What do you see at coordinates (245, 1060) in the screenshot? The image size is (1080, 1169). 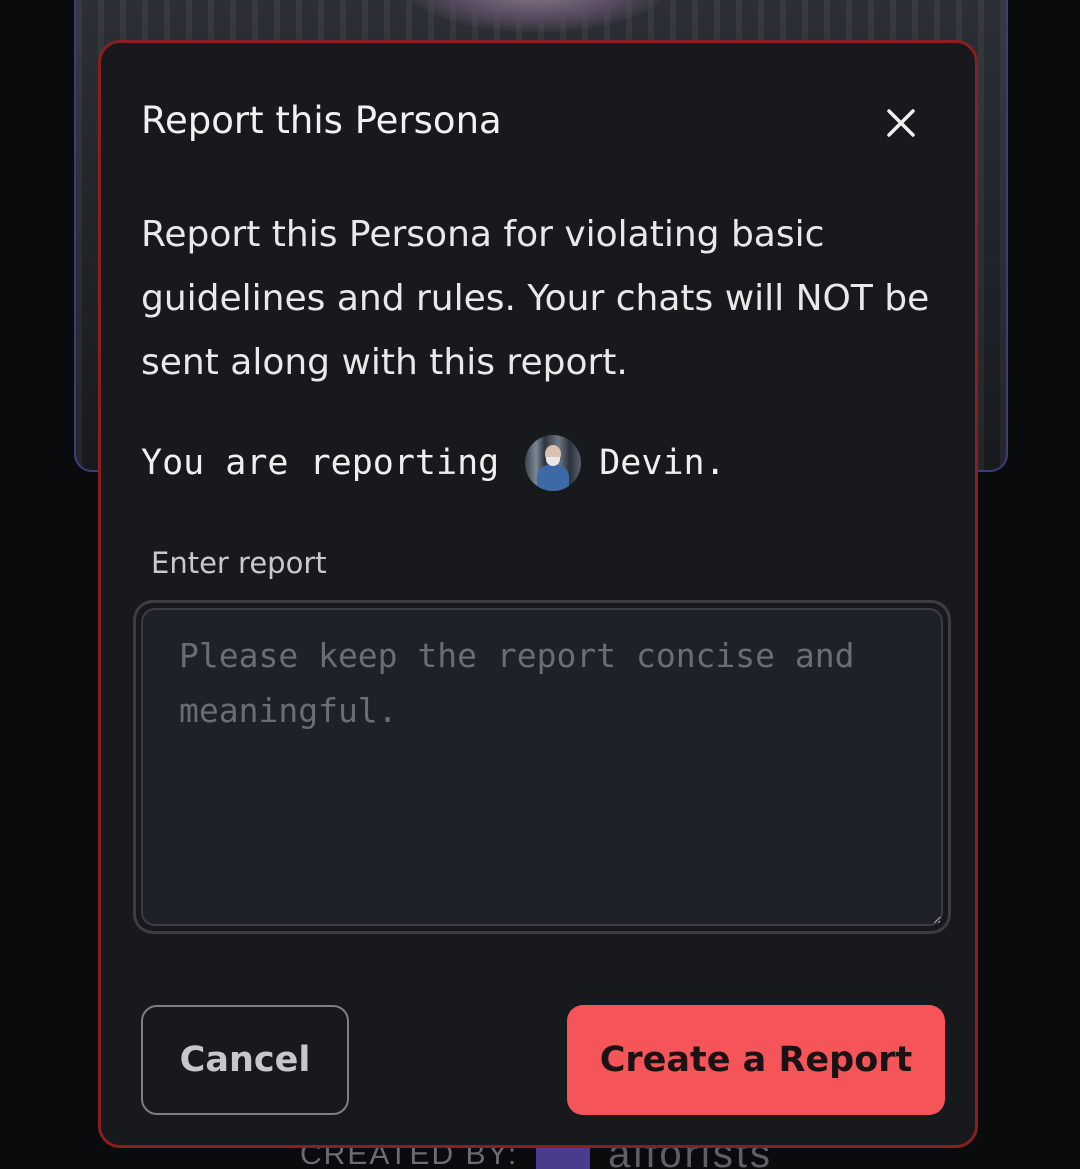 I see `cancel-button: Cancel` at bounding box center [245, 1060].